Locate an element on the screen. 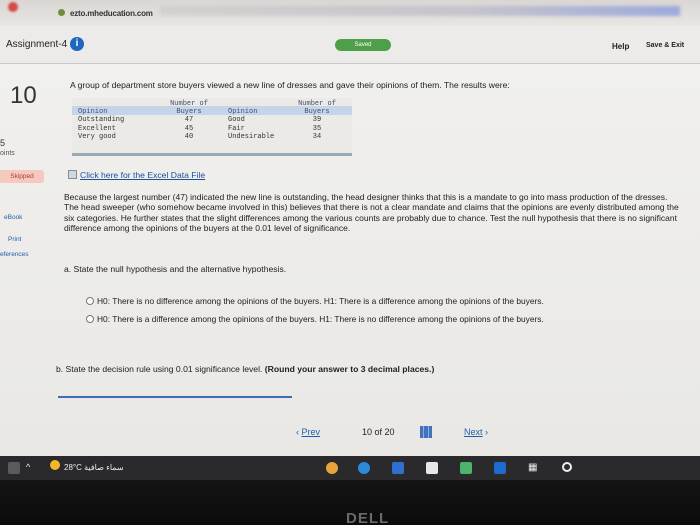 This screenshot has width=700, height=525. prev-label: Prev is located at coordinates (311, 432).